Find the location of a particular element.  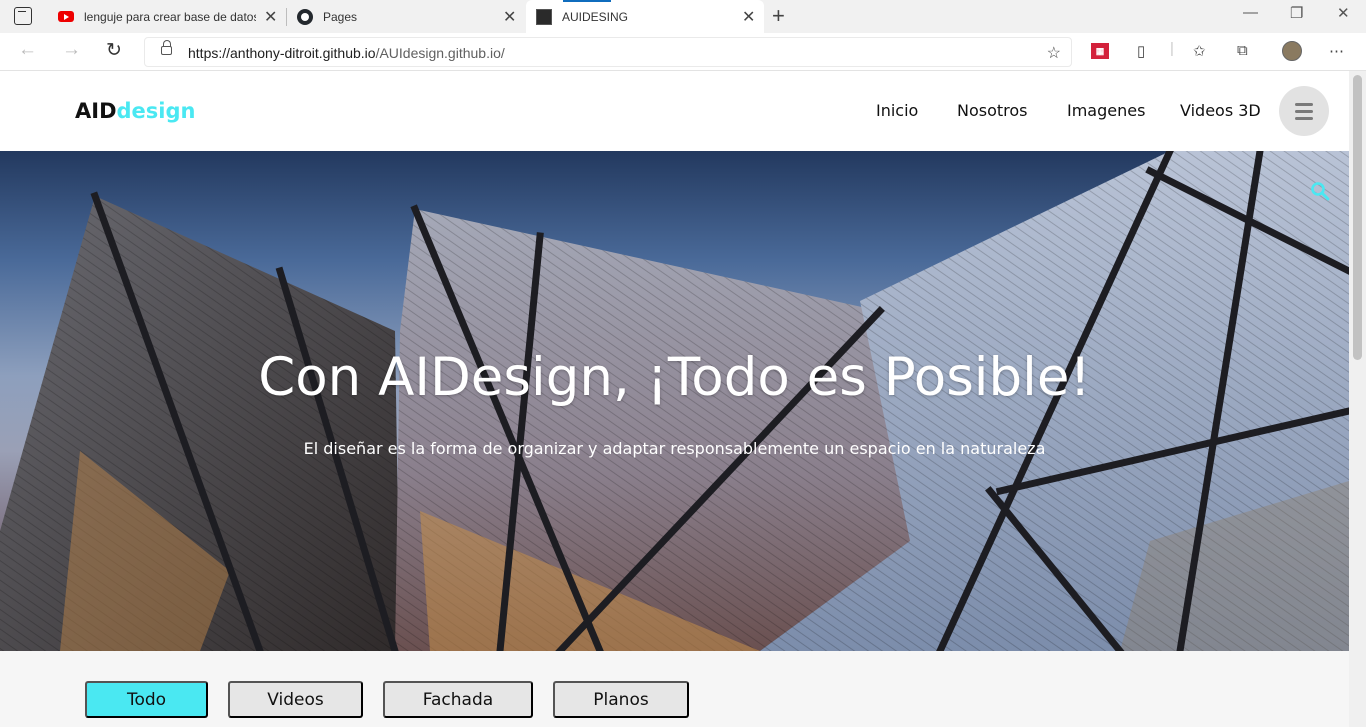

site-logo: AIDdesign is located at coordinates (135, 111).